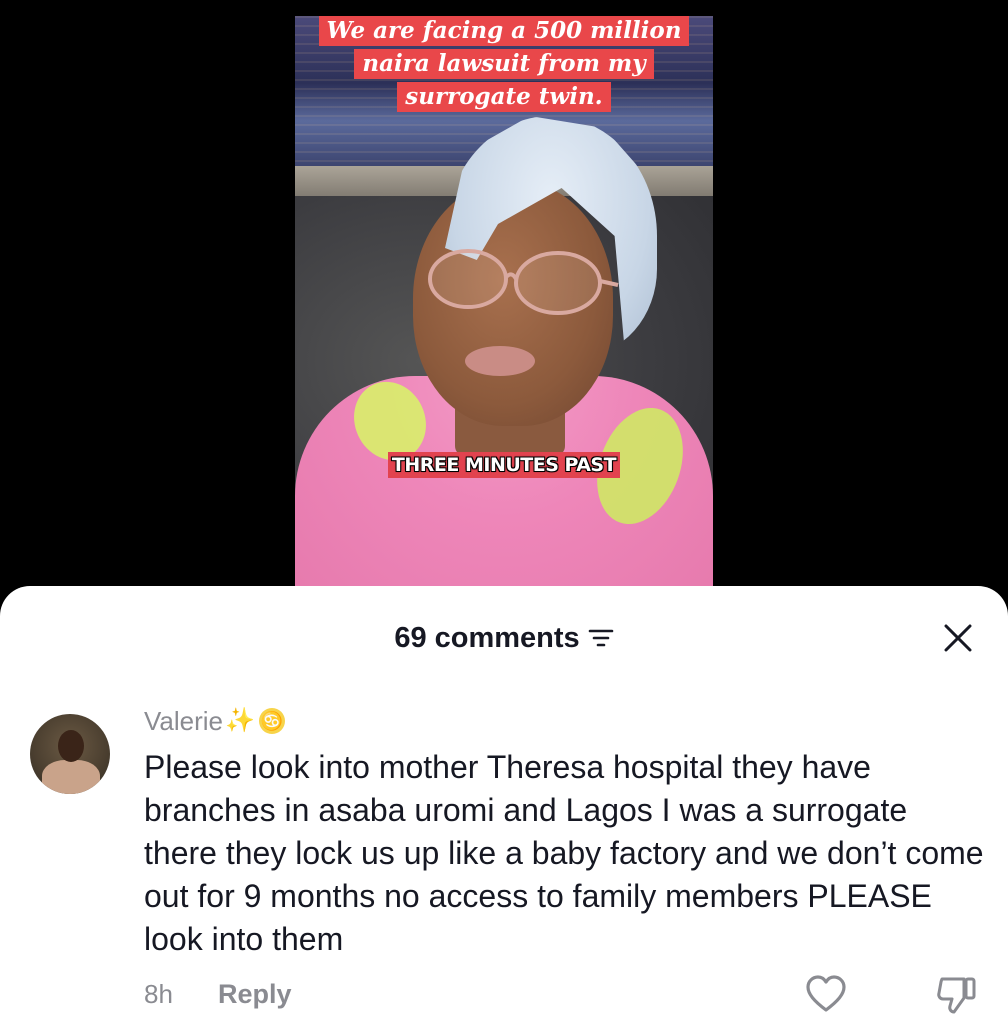  What do you see at coordinates (956, 995) in the screenshot?
I see `thumbs-down-icon` at bounding box center [956, 995].